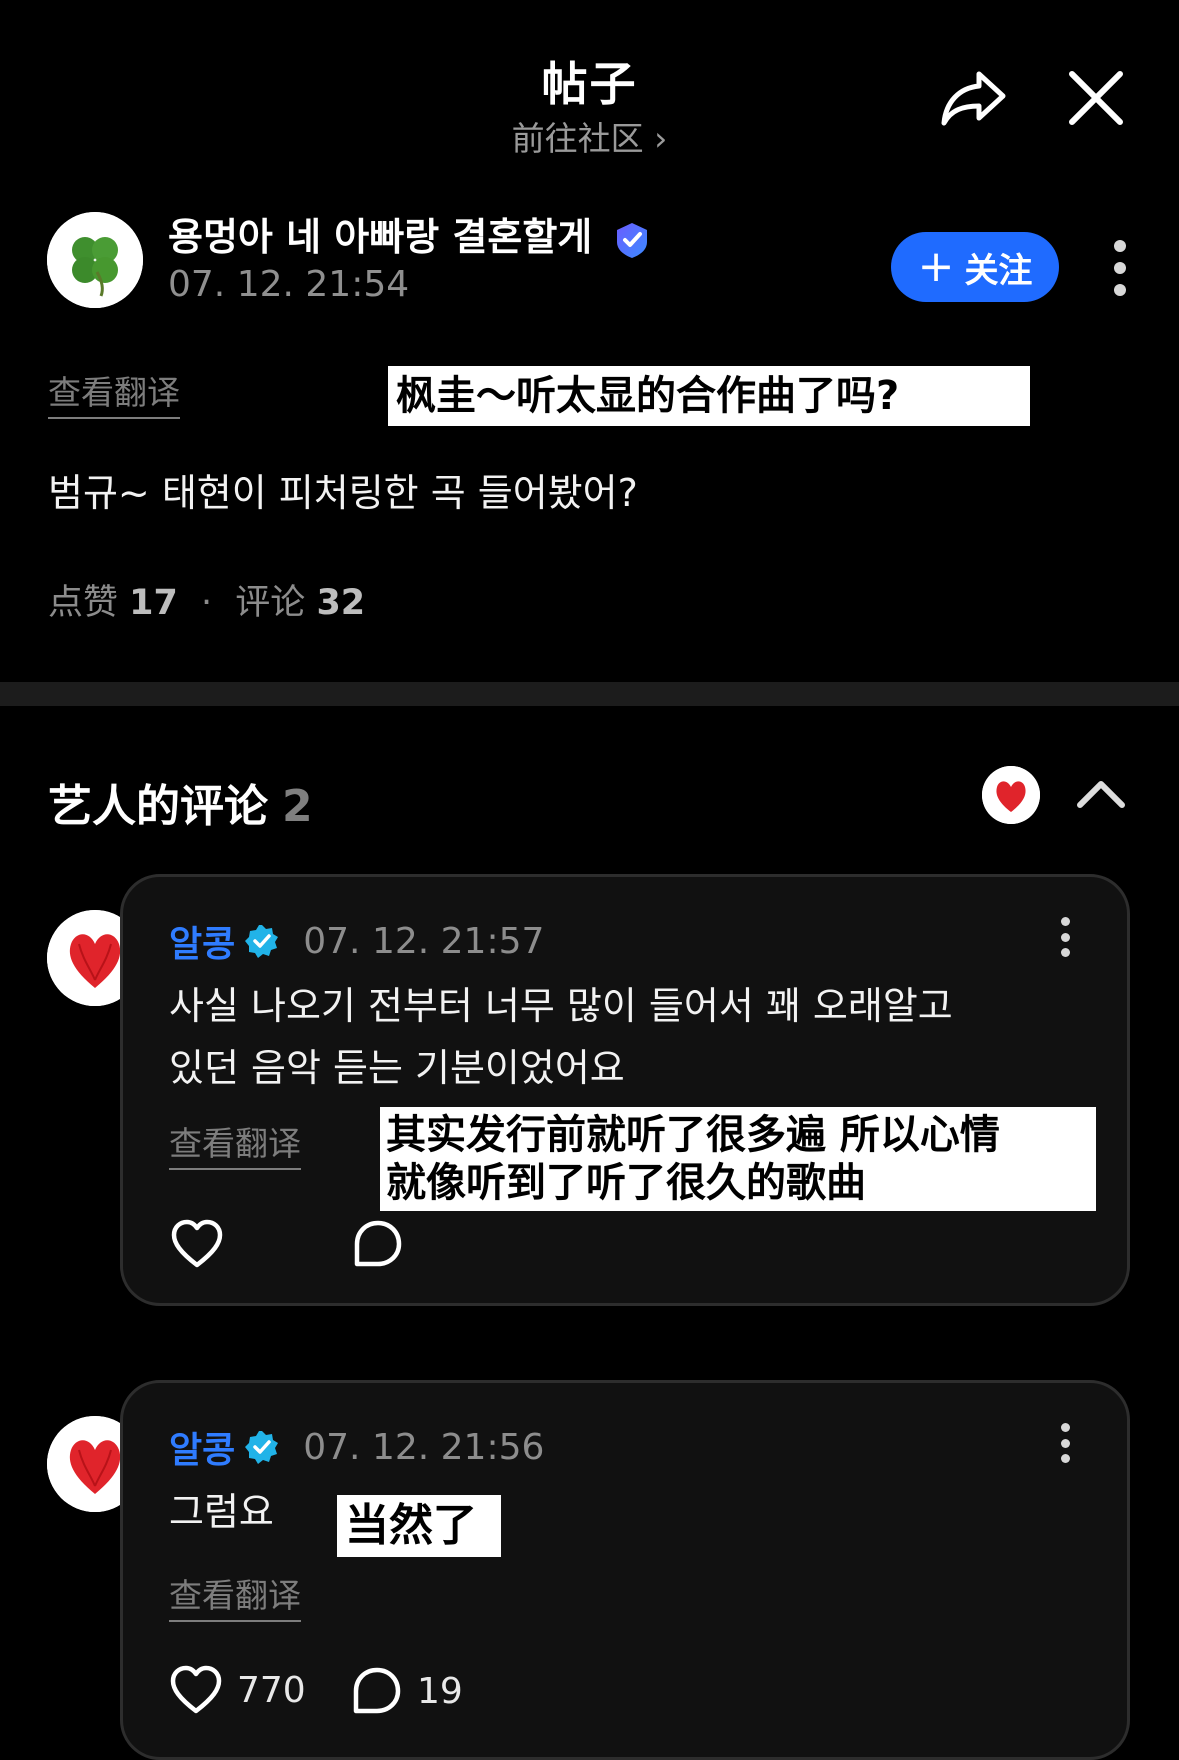  What do you see at coordinates (397, 1068) in the screenshot?
I see `comment-text-line: 있던 음악 듣는 기분이었어요` at bounding box center [397, 1068].